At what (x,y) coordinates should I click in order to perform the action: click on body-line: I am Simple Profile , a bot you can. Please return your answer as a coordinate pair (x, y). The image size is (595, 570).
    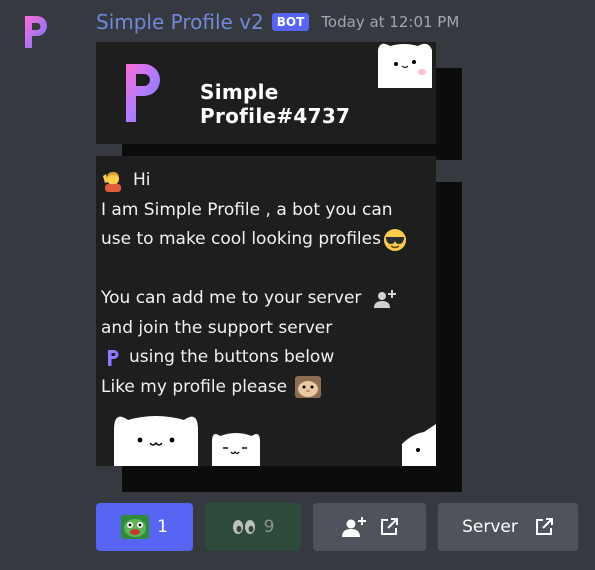
    Looking at the image, I should click on (247, 209).